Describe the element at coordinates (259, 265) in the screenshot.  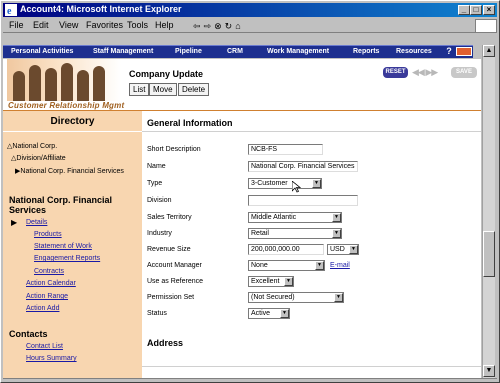
I see `account-manager-value: None` at that location.